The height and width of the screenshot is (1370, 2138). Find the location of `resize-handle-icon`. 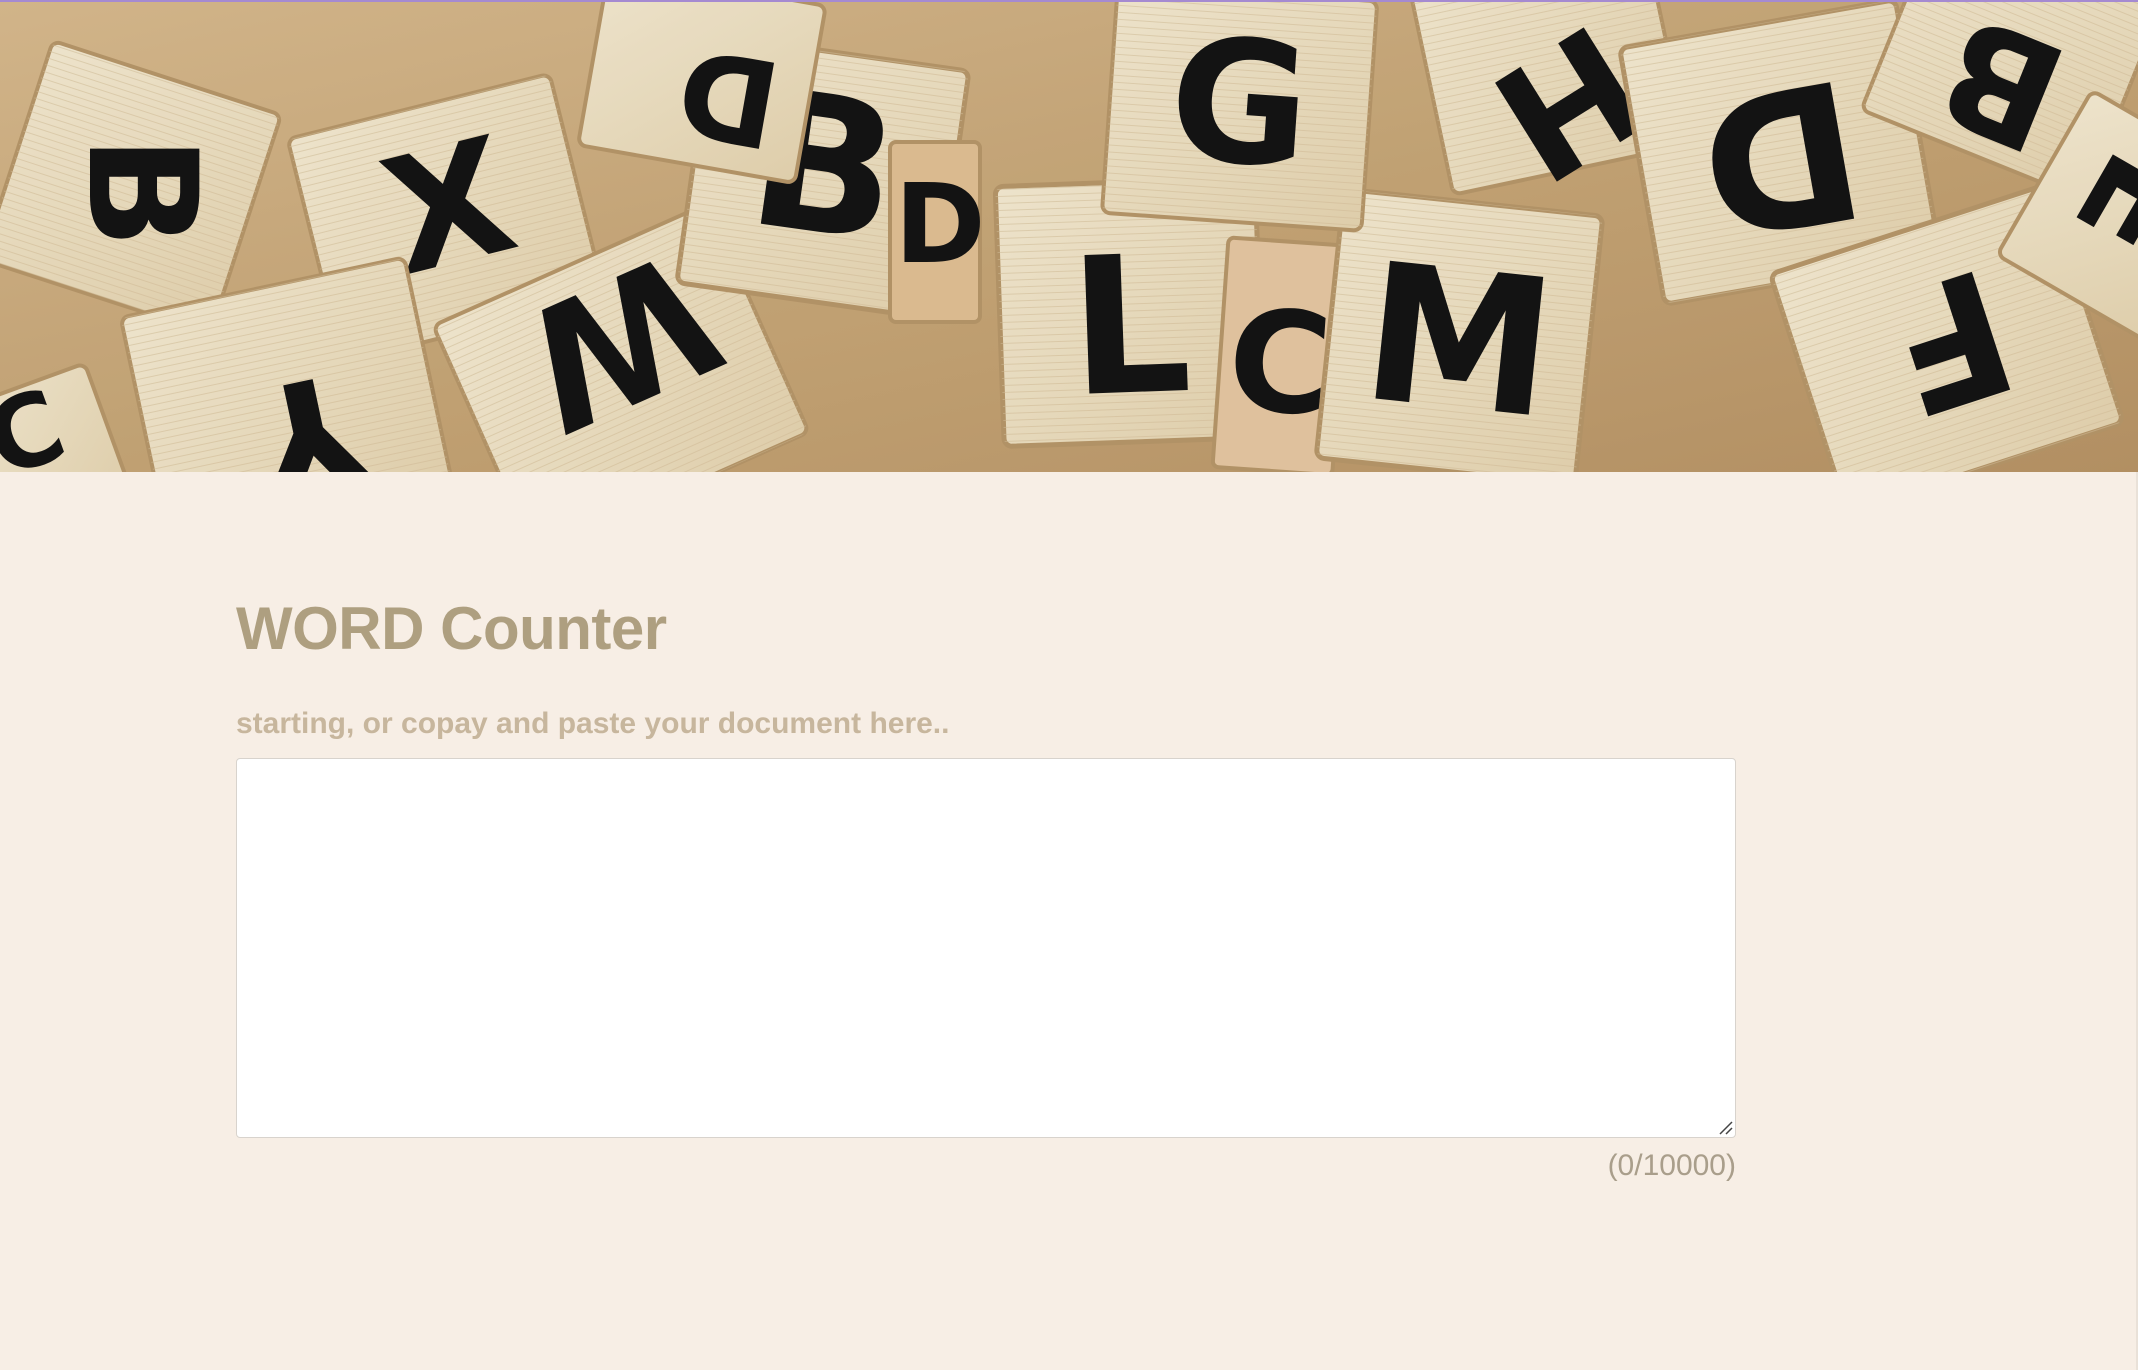

resize-handle-icon is located at coordinates (1725, 1127).